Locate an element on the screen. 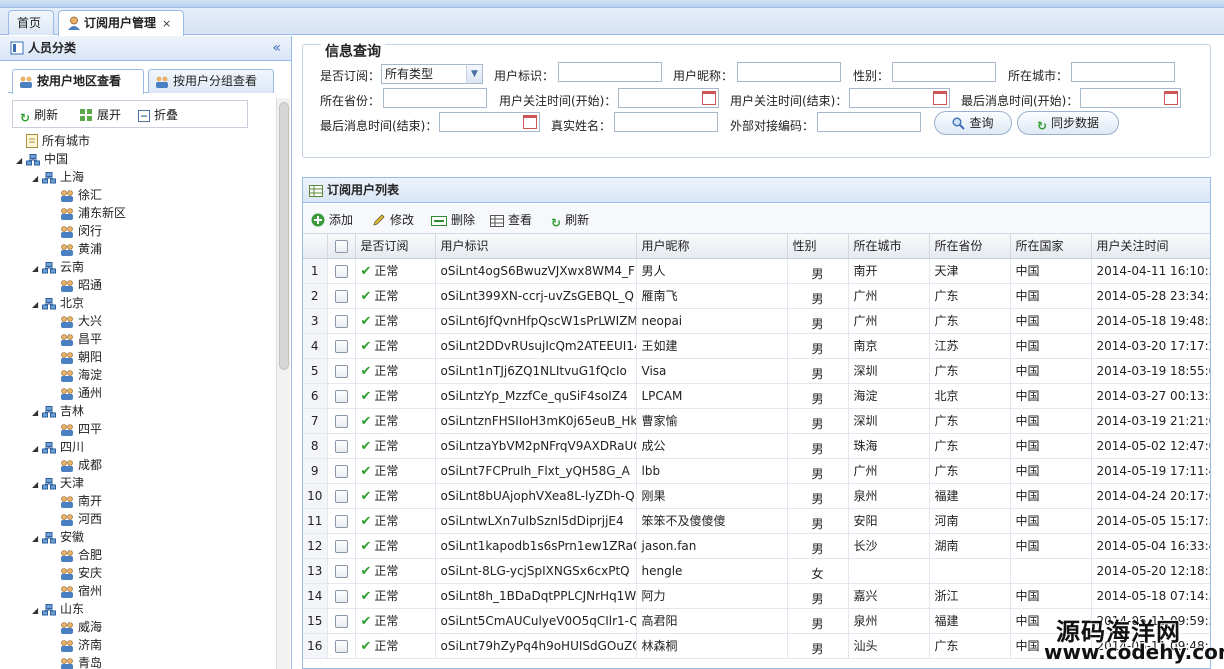 The image size is (1224, 669). tree-node: ◢ 安徽 is located at coordinates (58, 537).